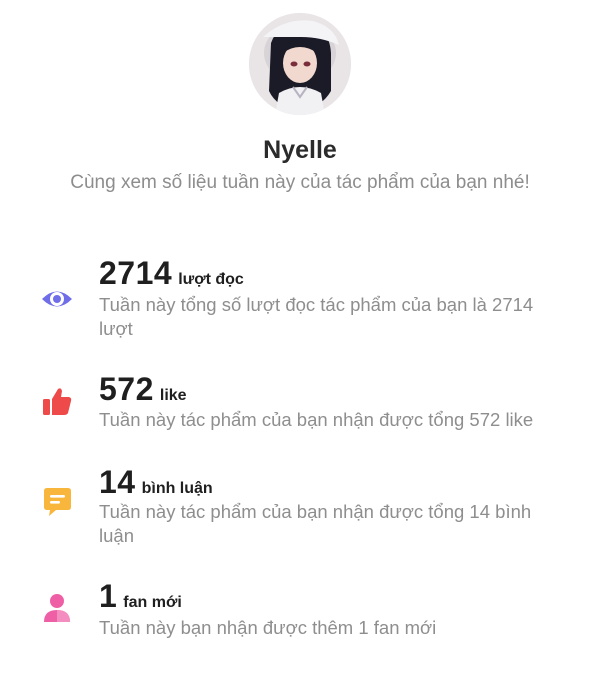 The image size is (600, 694). I want to click on username: Nyelle, so click(300, 150).